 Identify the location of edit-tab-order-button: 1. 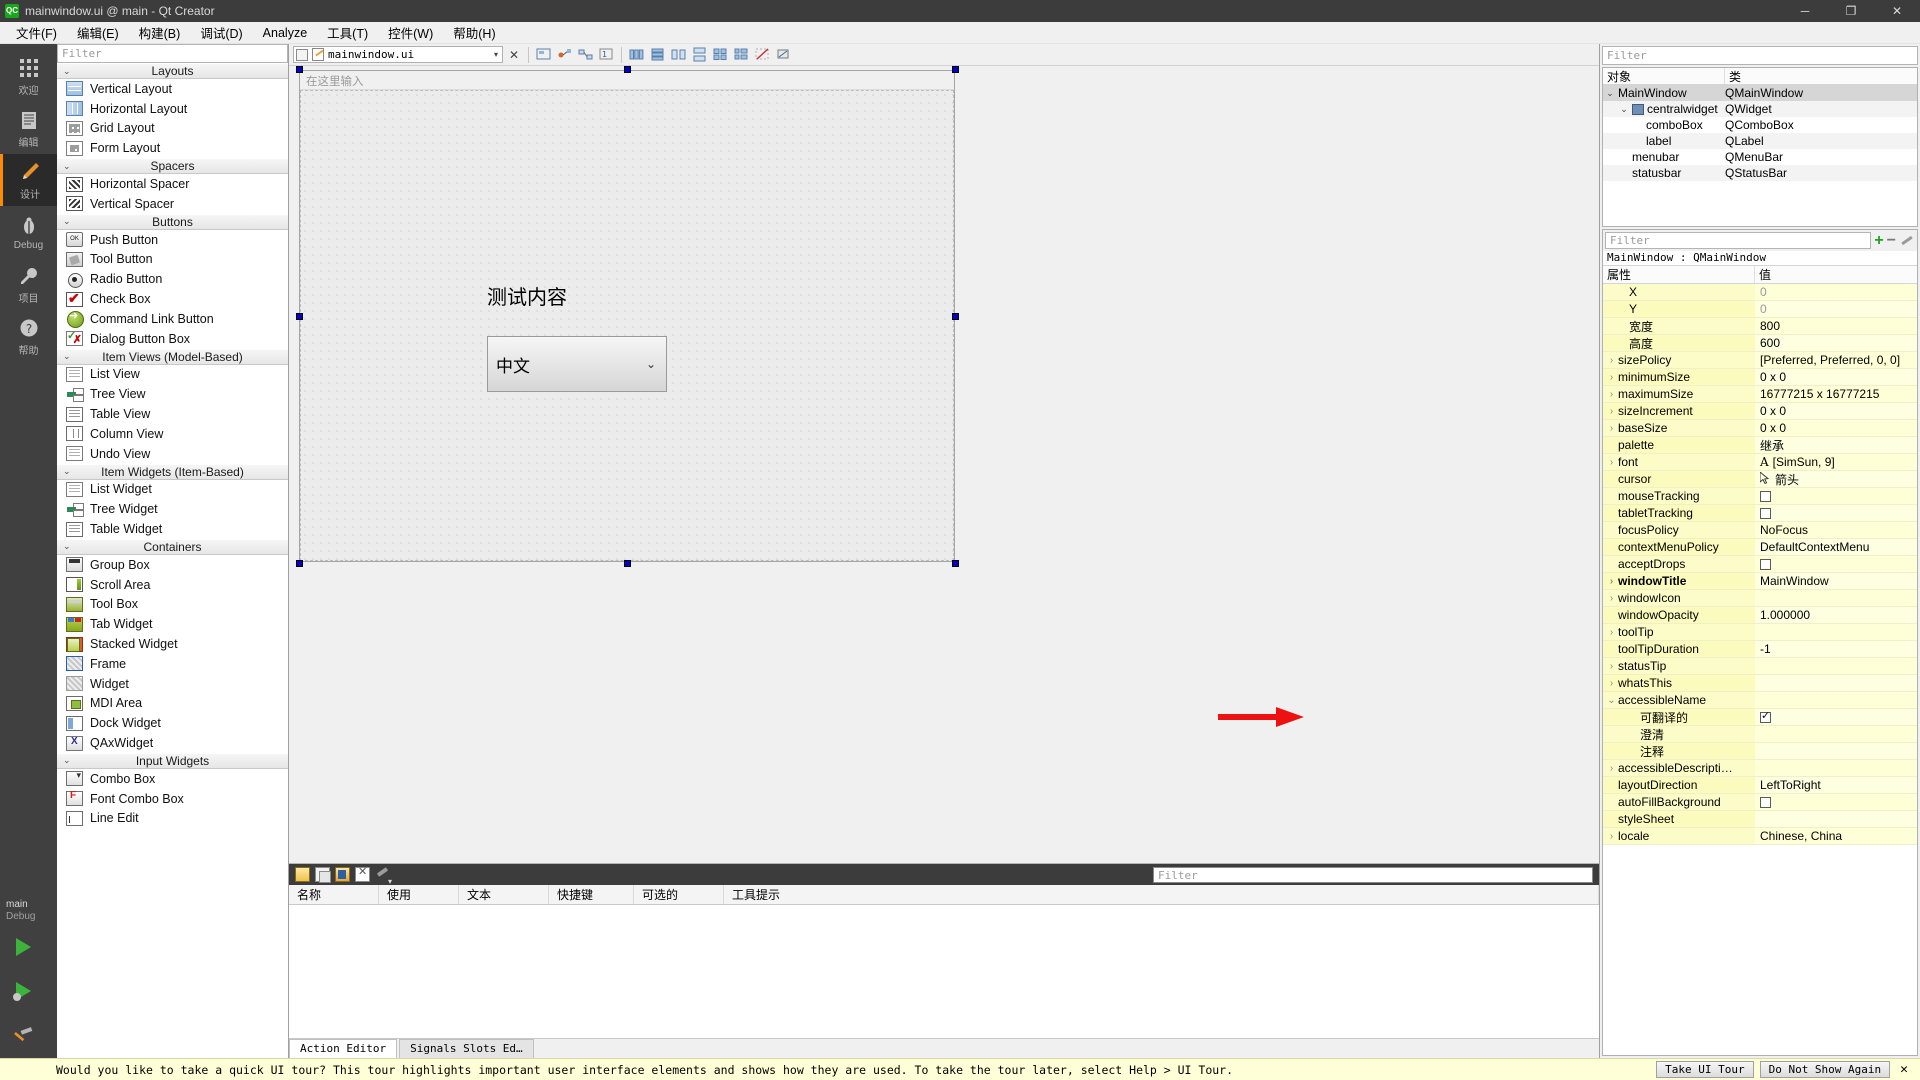
(606, 54).